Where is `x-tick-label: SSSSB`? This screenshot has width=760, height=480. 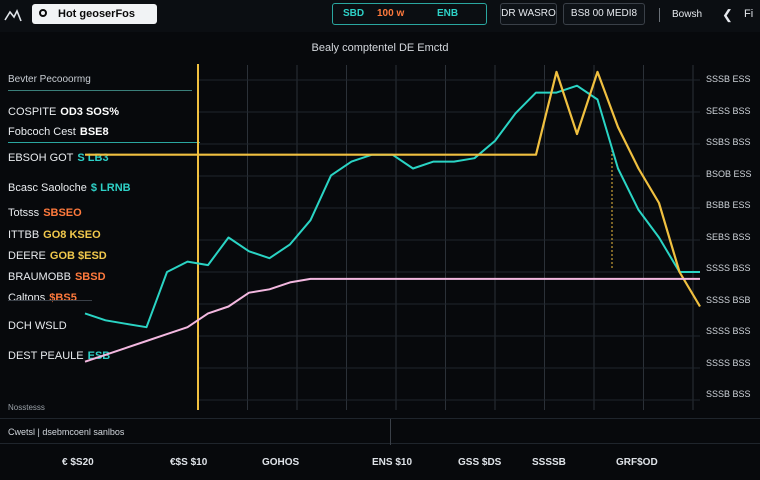 x-tick-label: SSSSB is located at coordinates (549, 462).